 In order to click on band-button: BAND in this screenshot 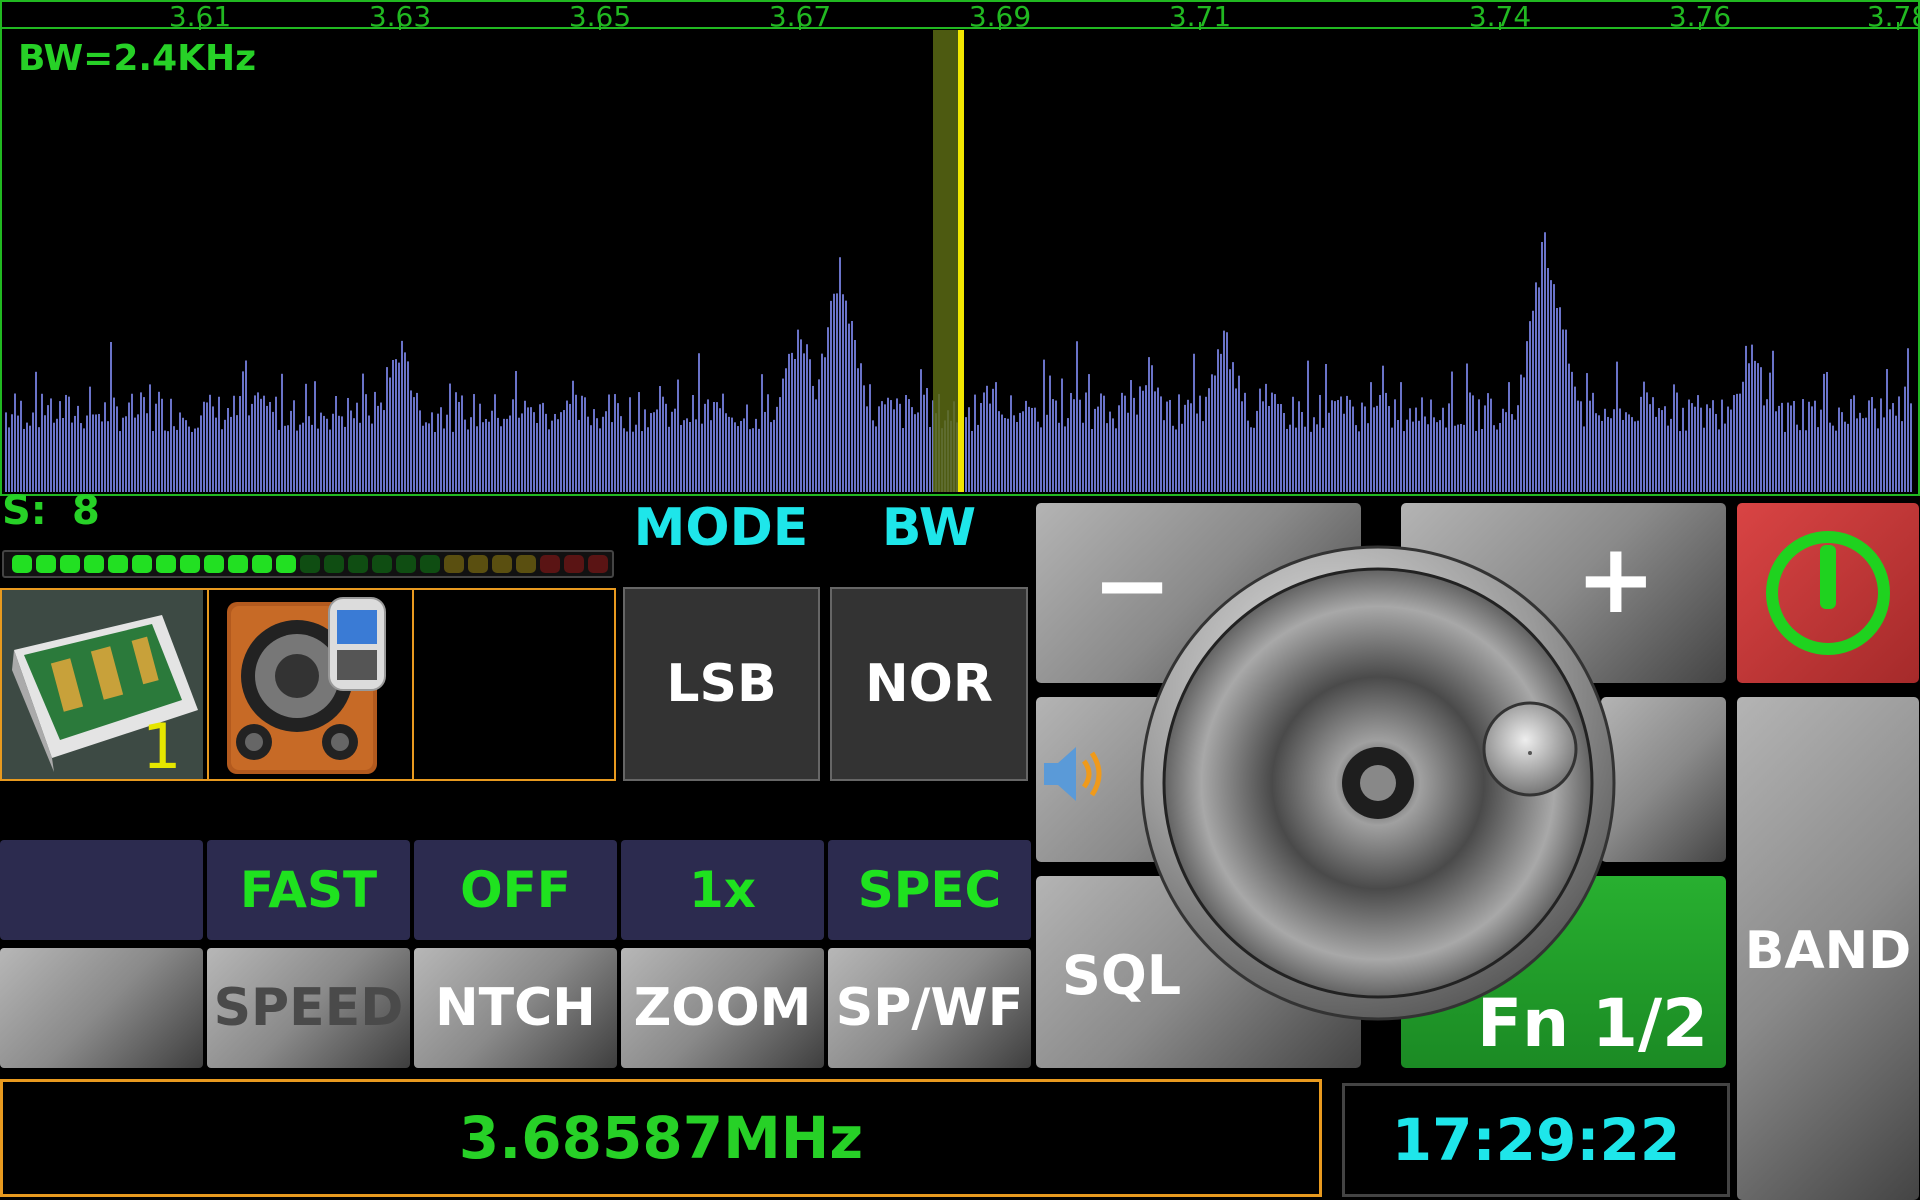, I will do `click(1828, 948)`.